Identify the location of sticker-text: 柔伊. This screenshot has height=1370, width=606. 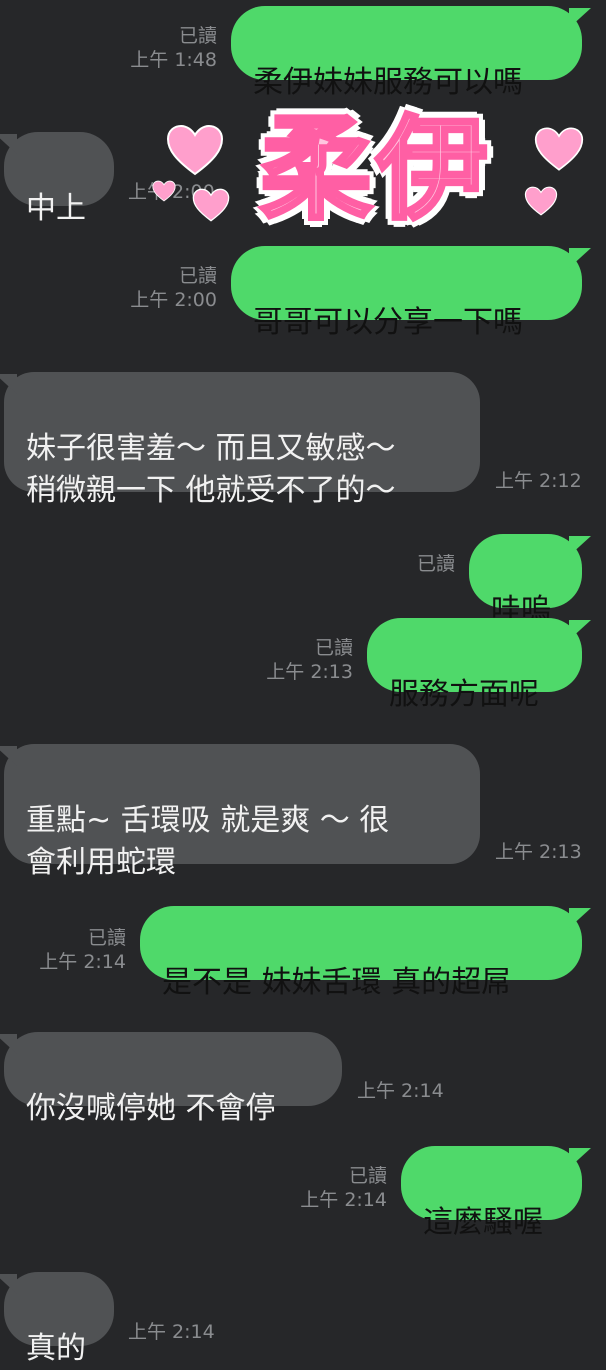
(375, 170).